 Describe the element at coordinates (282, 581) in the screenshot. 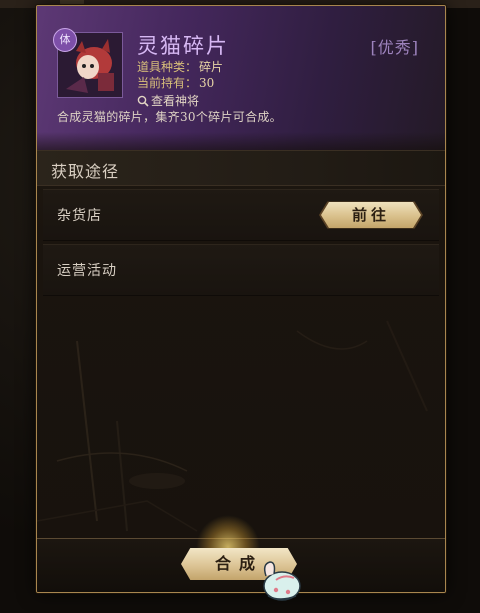

I see `tap-hand-icon` at that location.